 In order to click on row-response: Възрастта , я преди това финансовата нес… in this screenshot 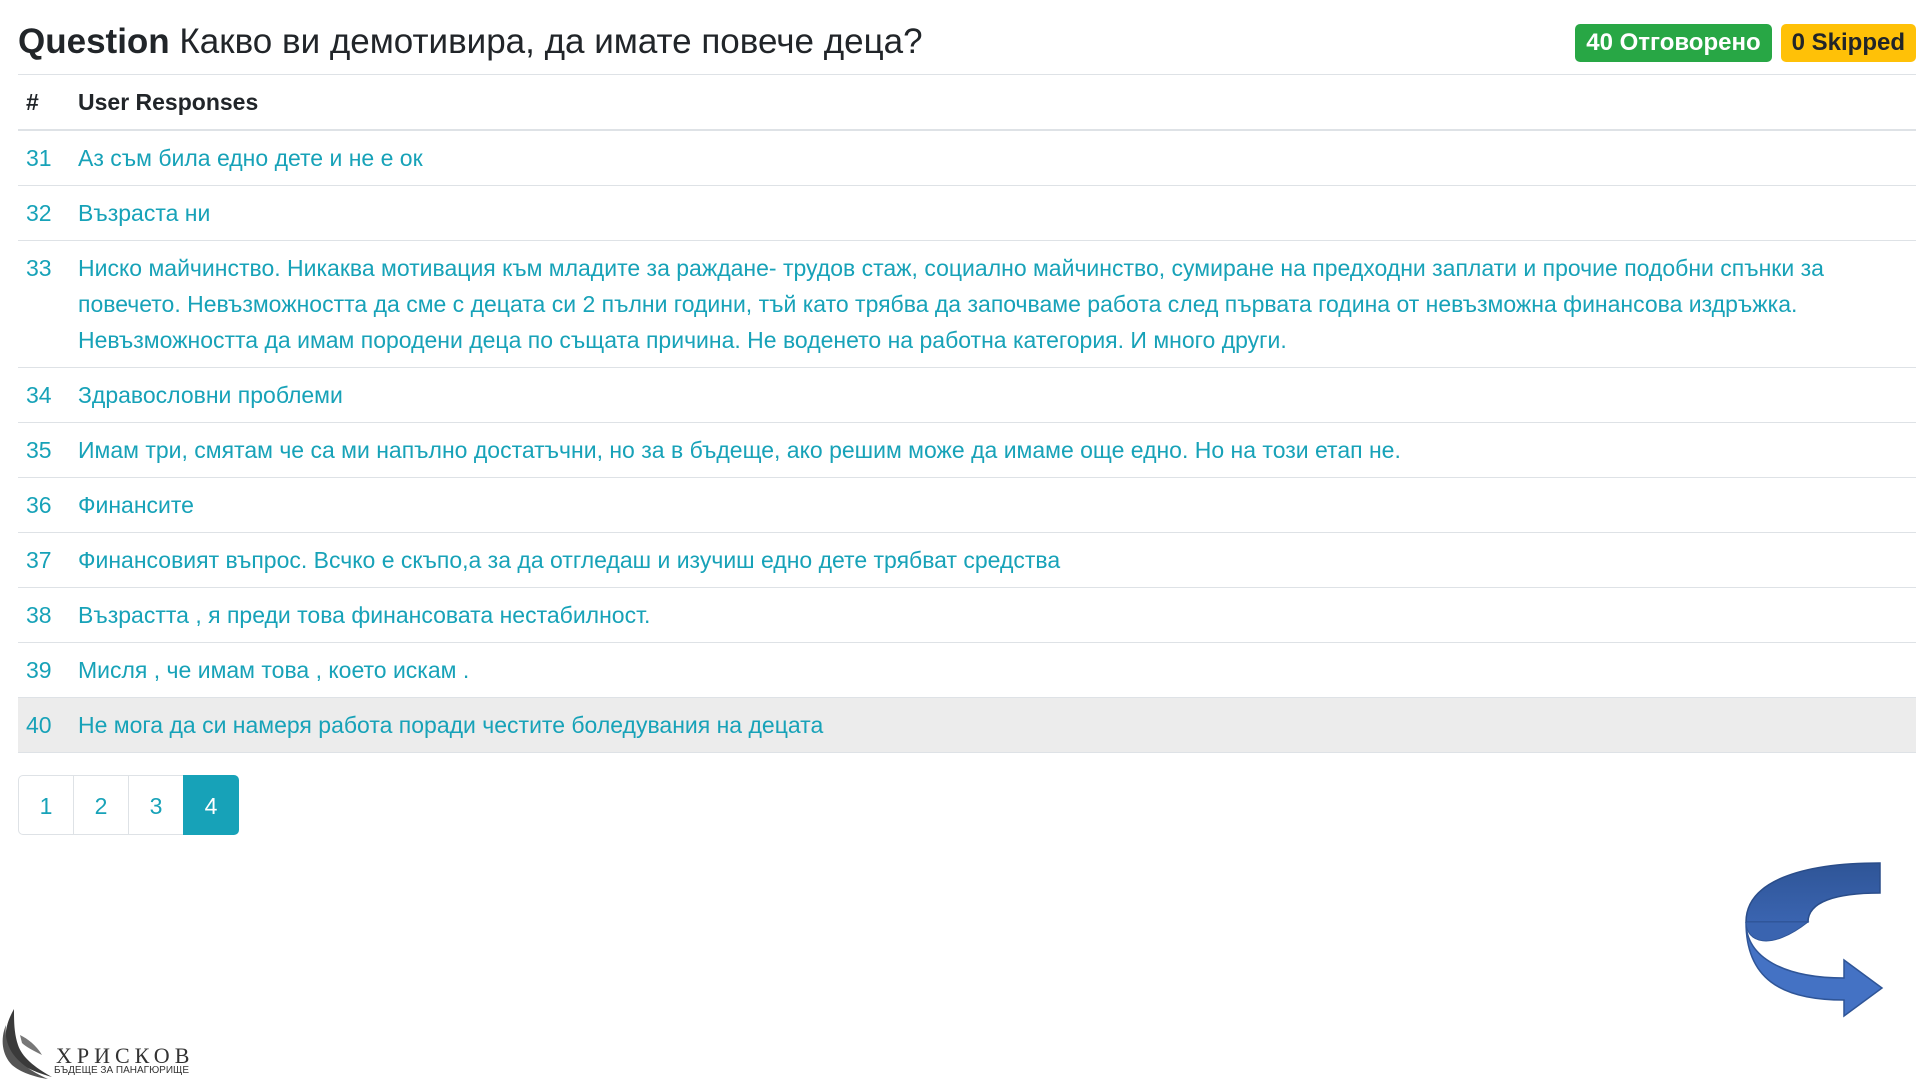, I will do `click(993, 615)`.